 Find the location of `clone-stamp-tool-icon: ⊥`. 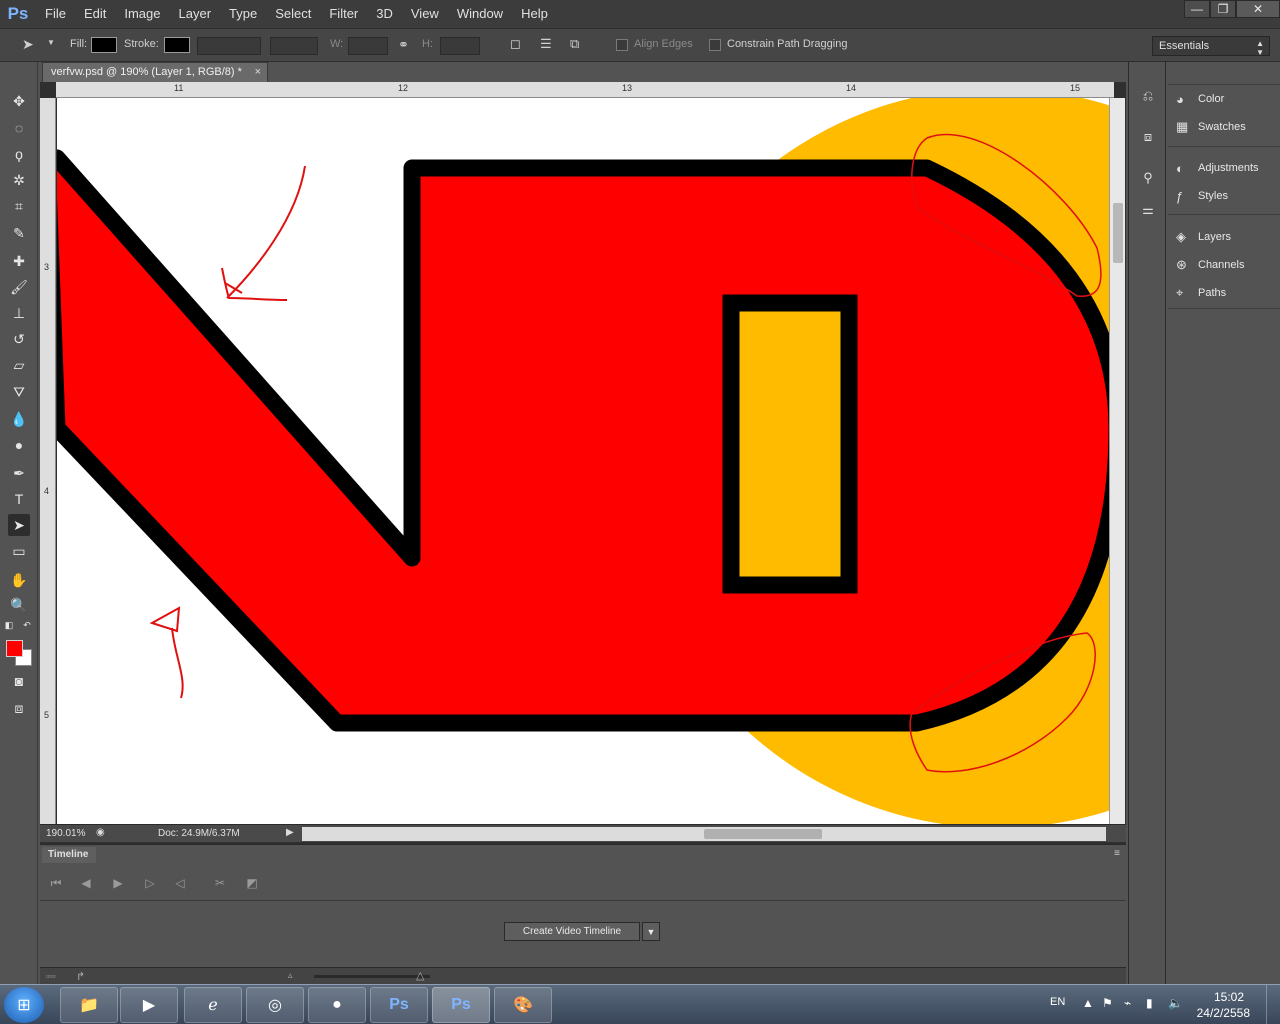

clone-stamp-tool-icon: ⊥ is located at coordinates (19, 313).